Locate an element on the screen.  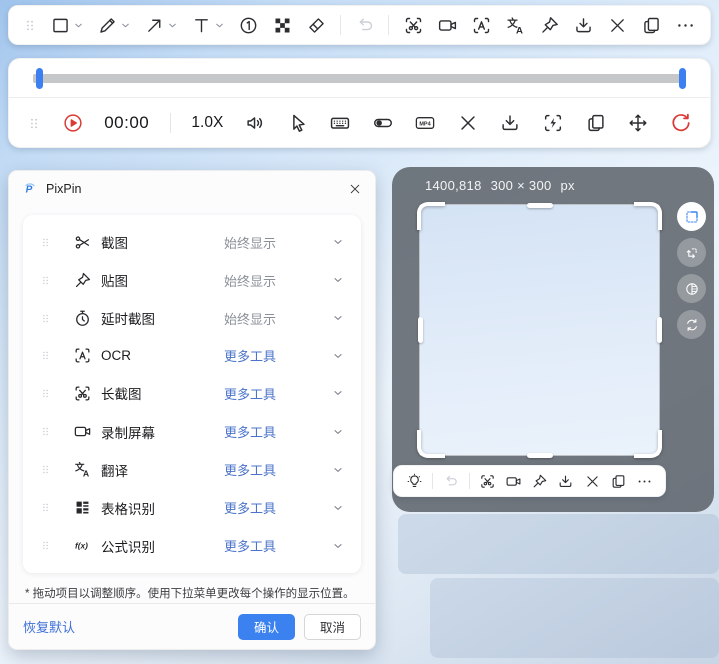
keyboard-overlay-button is located at coordinates (340, 123).